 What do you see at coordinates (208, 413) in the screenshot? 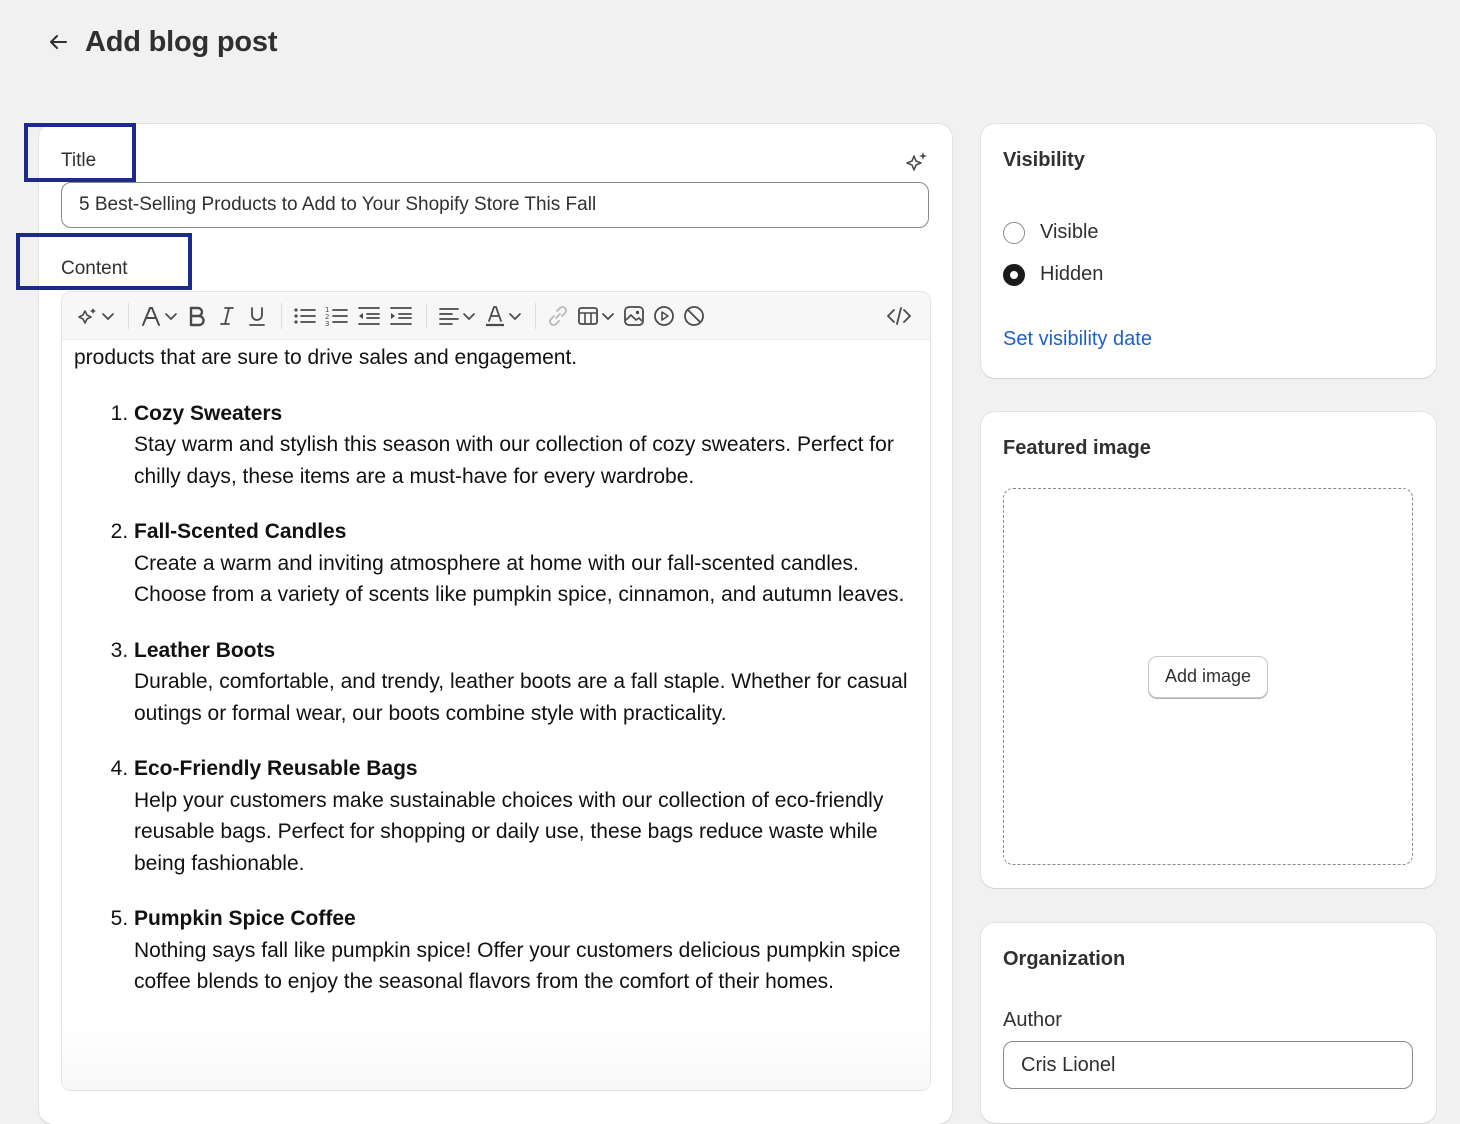
I see `list-item-title: Cozy Sweaters` at bounding box center [208, 413].